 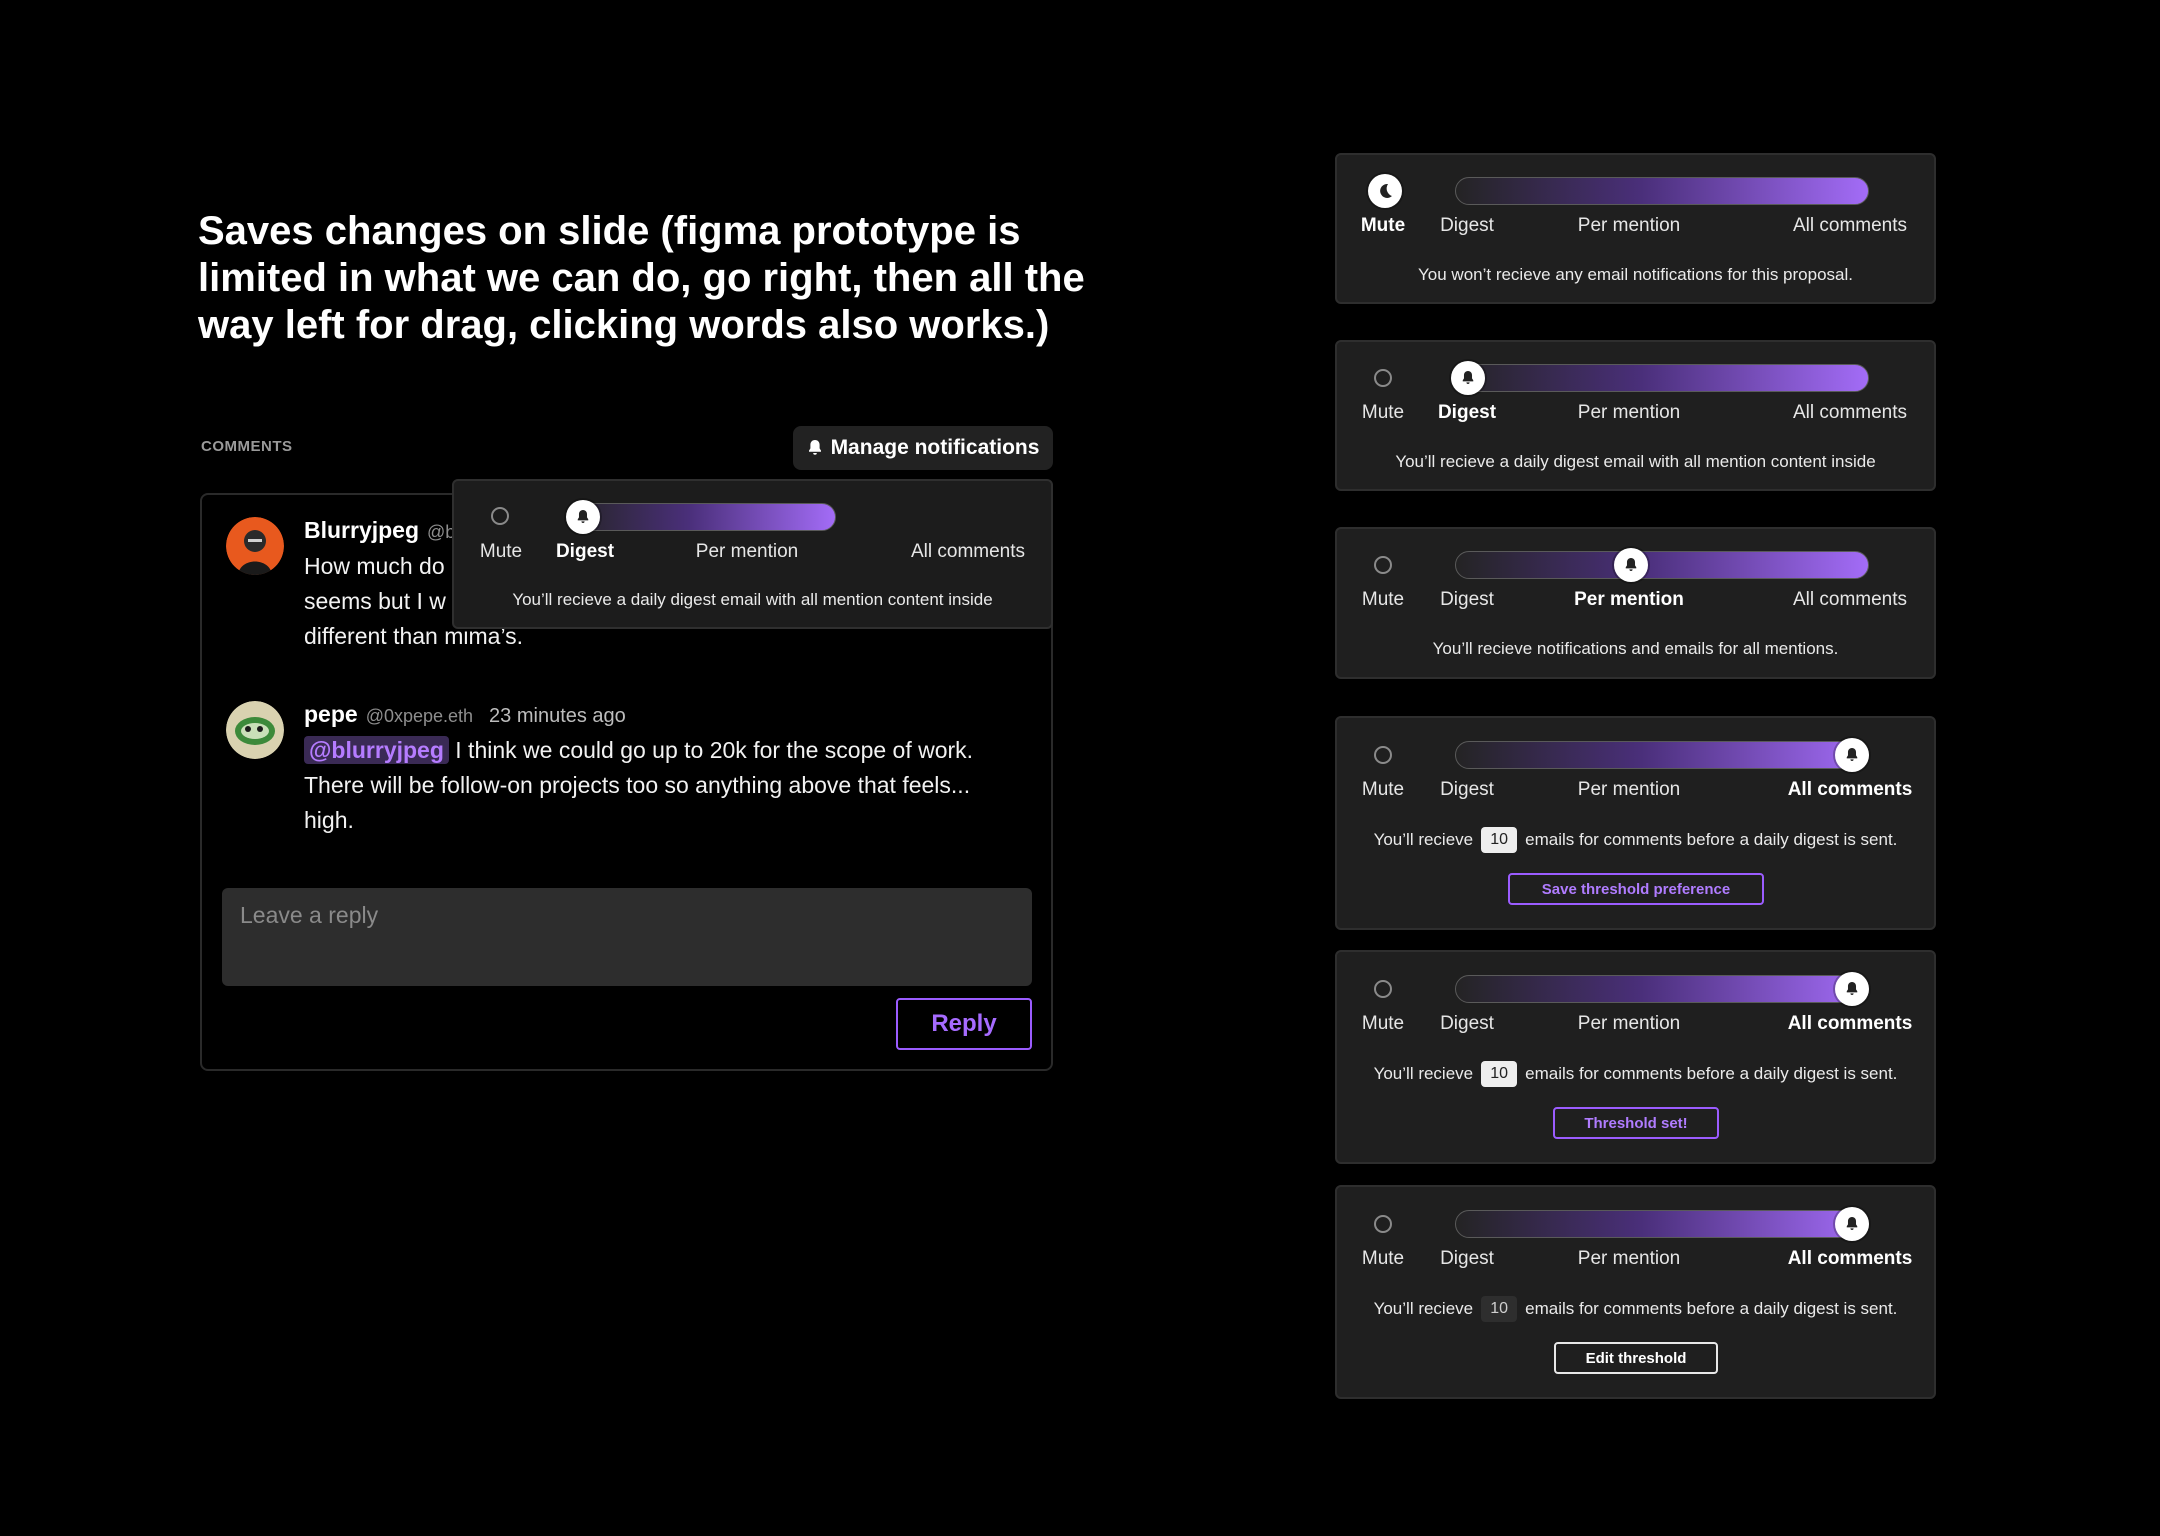 I want to click on comment-author: Blurryjpeg, so click(x=361, y=530).